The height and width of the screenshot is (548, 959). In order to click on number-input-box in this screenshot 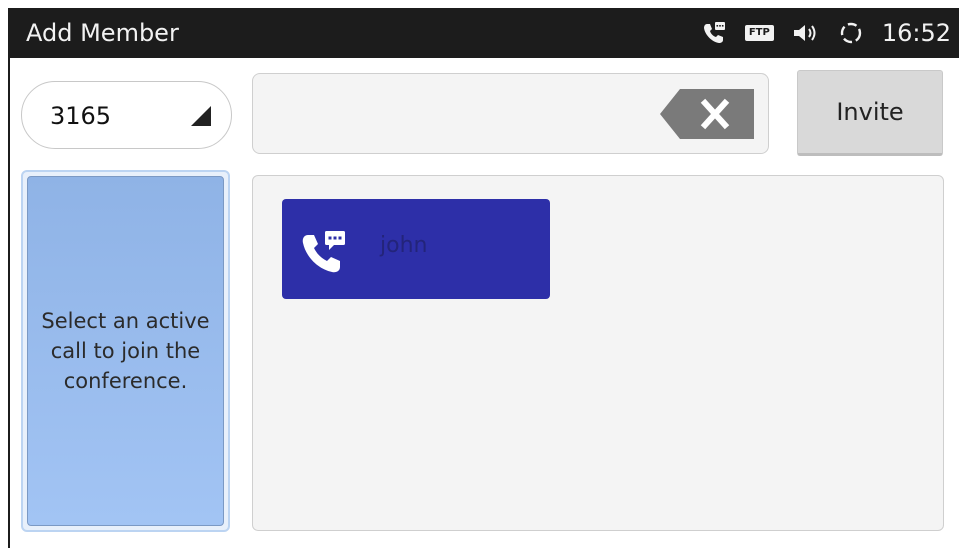, I will do `click(510, 113)`.